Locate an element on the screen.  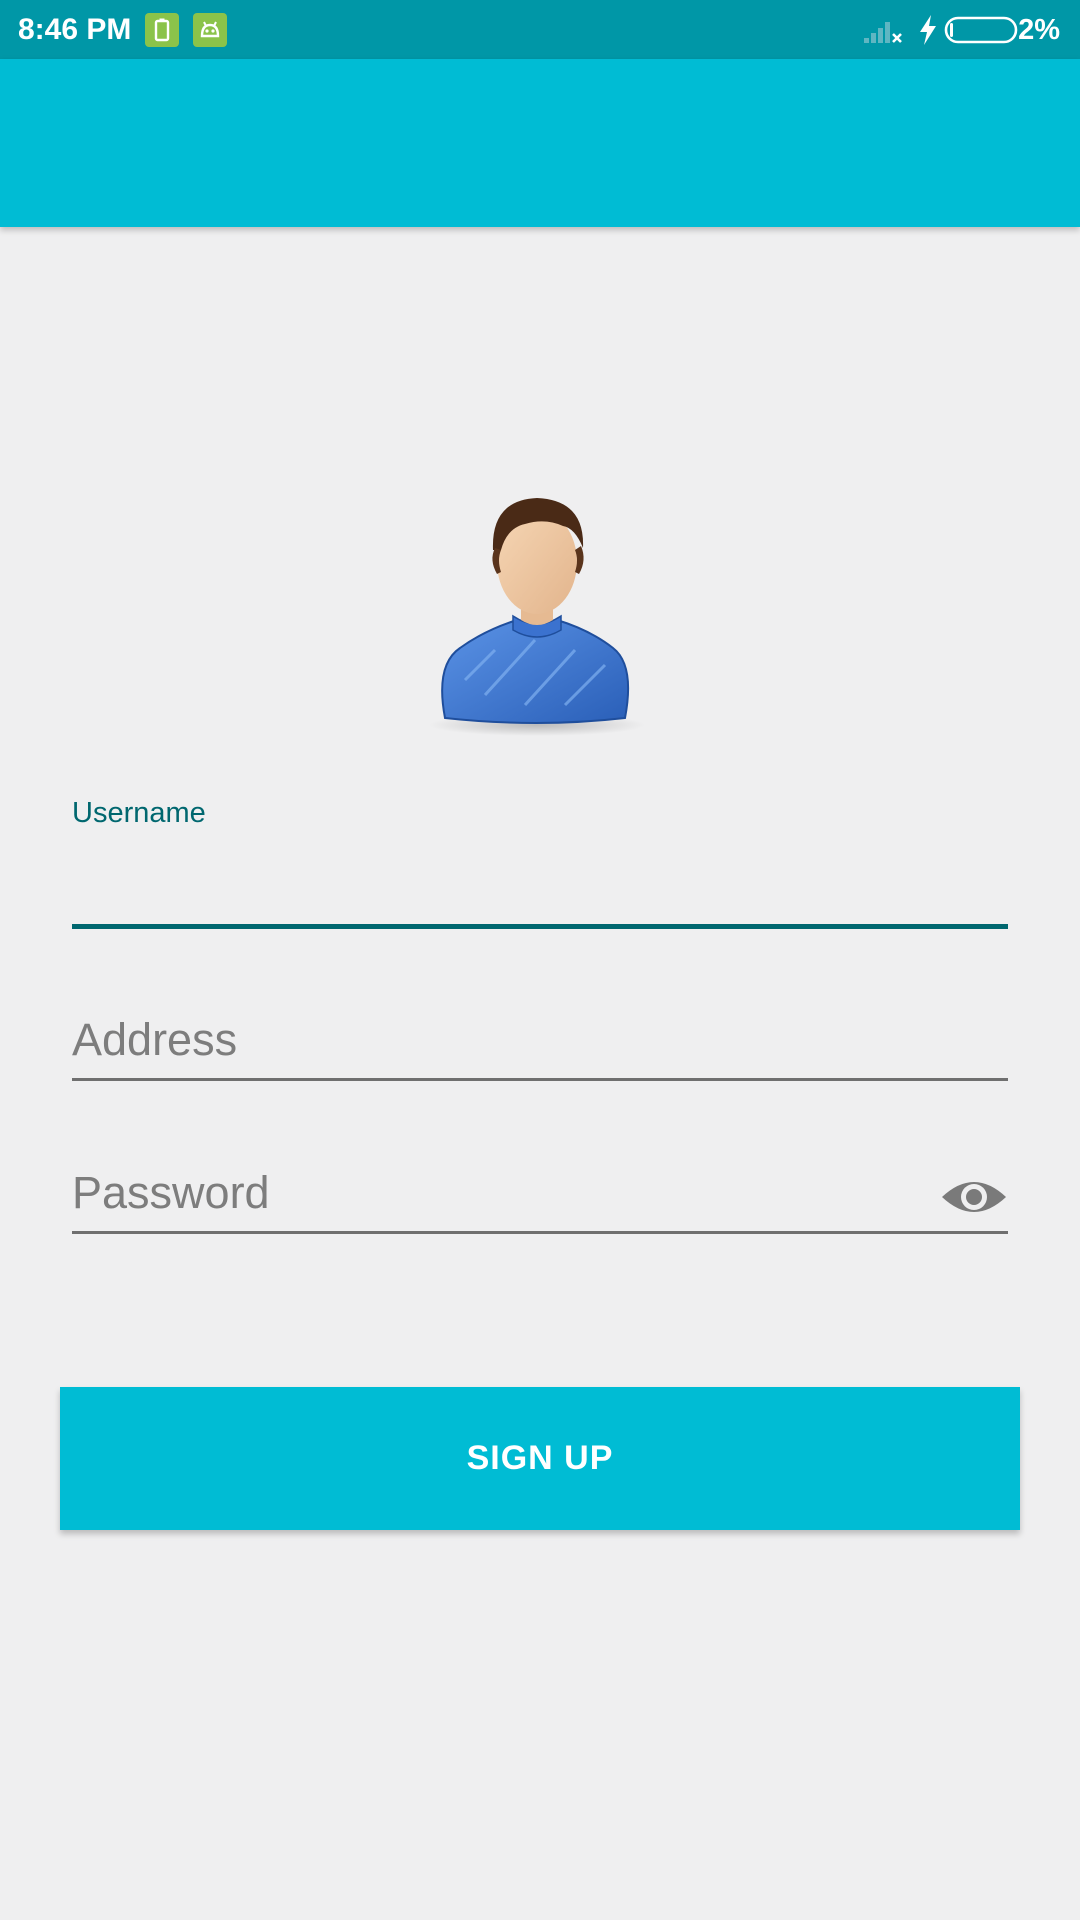
username-underline is located at coordinates (540, 926).